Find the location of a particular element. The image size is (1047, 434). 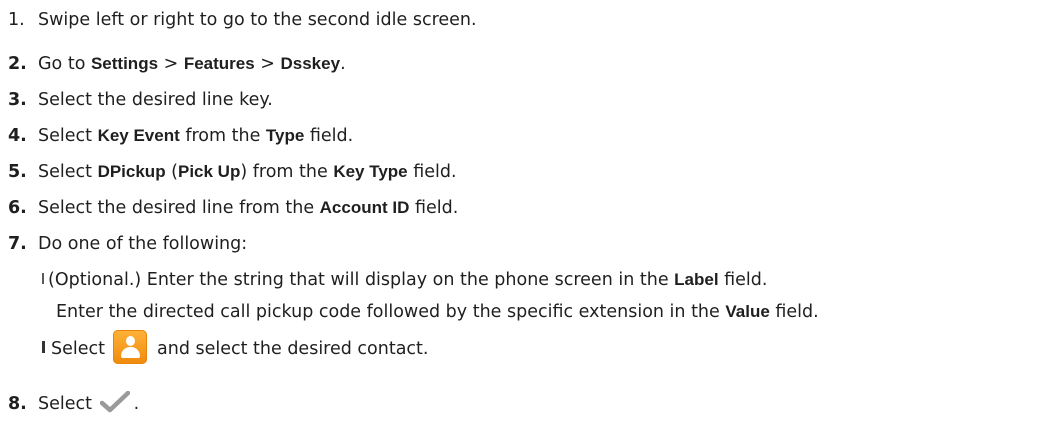

step-3: 3. Select the desired line key. is located at coordinates (140, 100).